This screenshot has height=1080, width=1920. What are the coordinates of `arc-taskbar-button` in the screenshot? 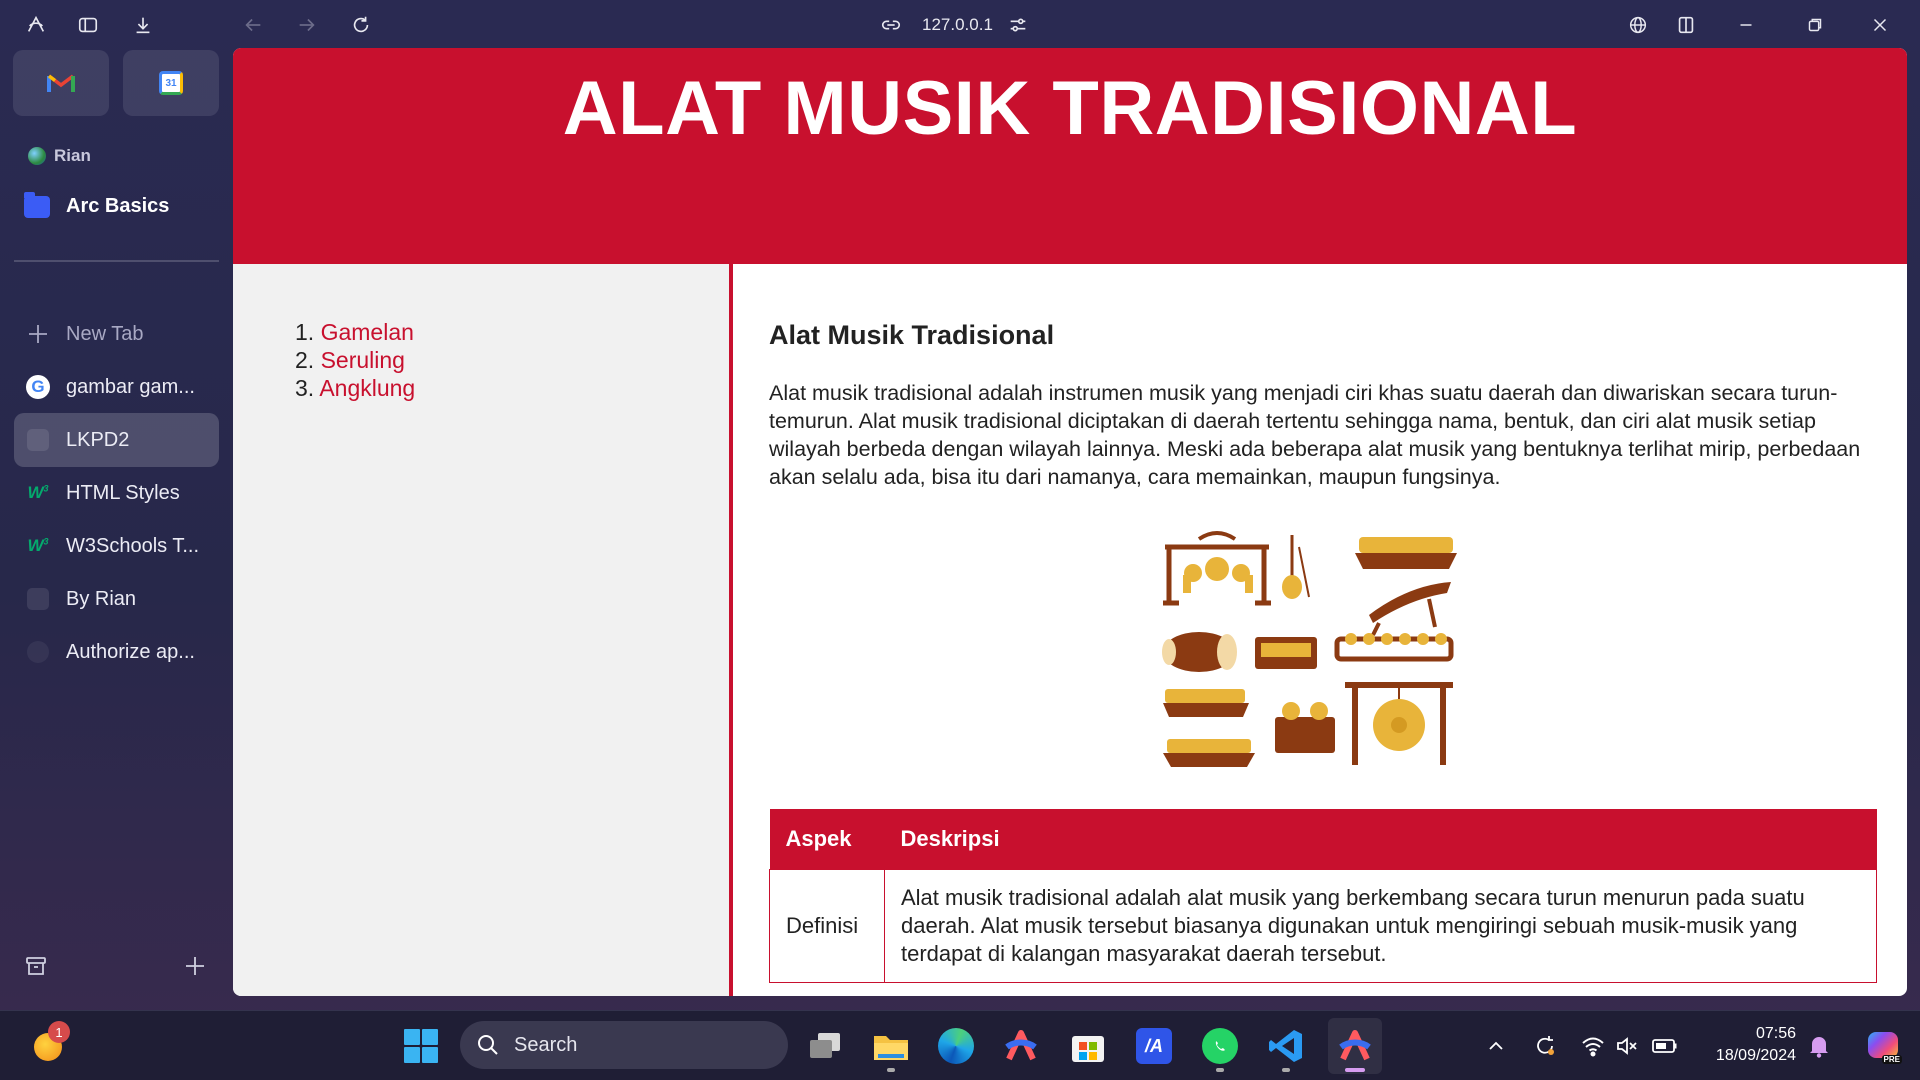 It's located at (1021, 1046).